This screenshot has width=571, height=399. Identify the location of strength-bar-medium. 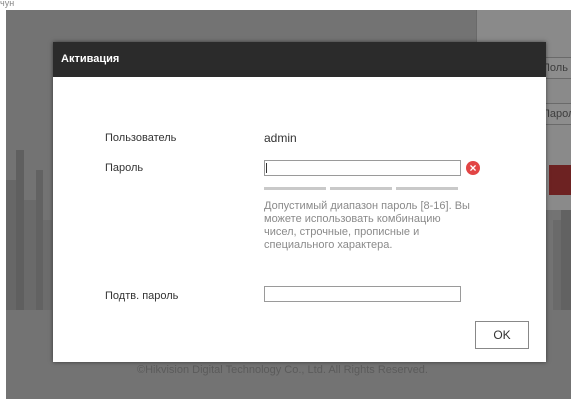
(361, 188).